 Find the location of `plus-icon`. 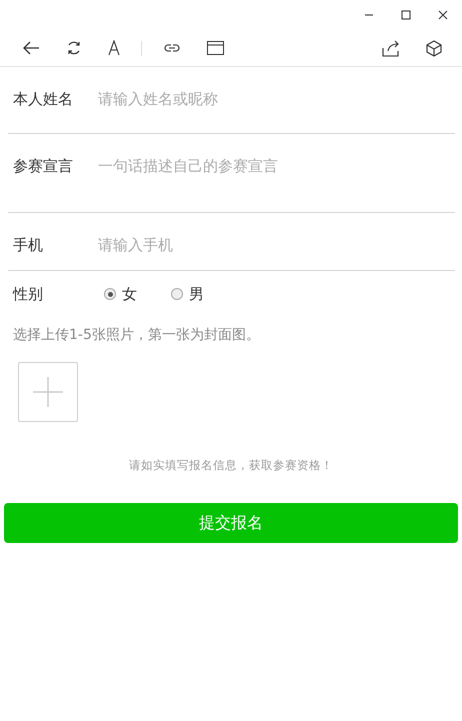

plus-icon is located at coordinates (48, 392).